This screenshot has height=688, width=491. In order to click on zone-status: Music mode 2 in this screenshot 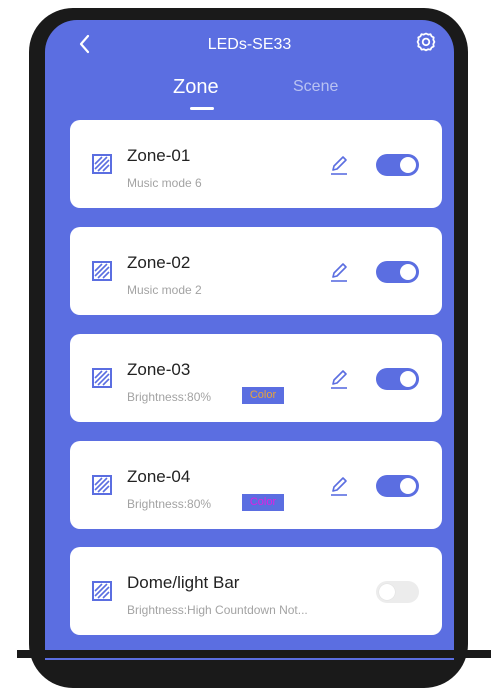, I will do `click(164, 290)`.